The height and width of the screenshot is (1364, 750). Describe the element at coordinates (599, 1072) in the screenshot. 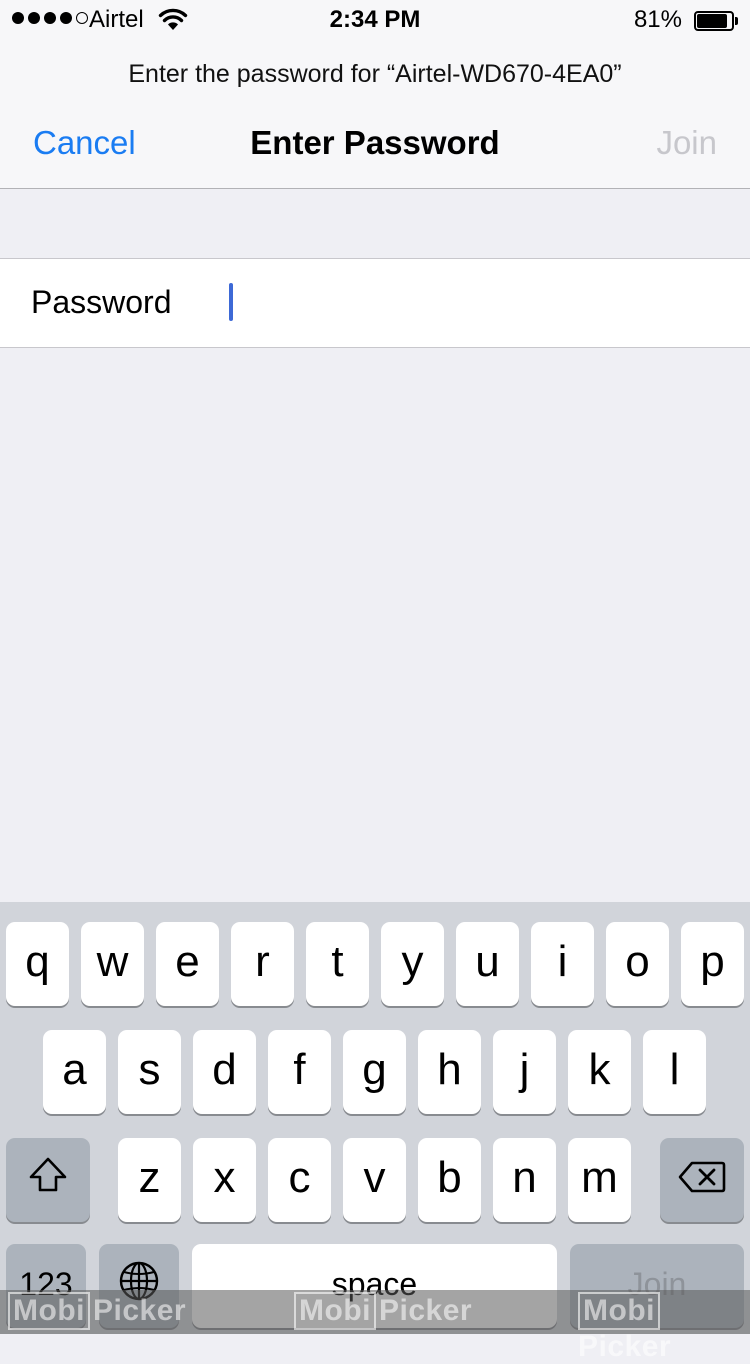

I see `key-k: k` at that location.